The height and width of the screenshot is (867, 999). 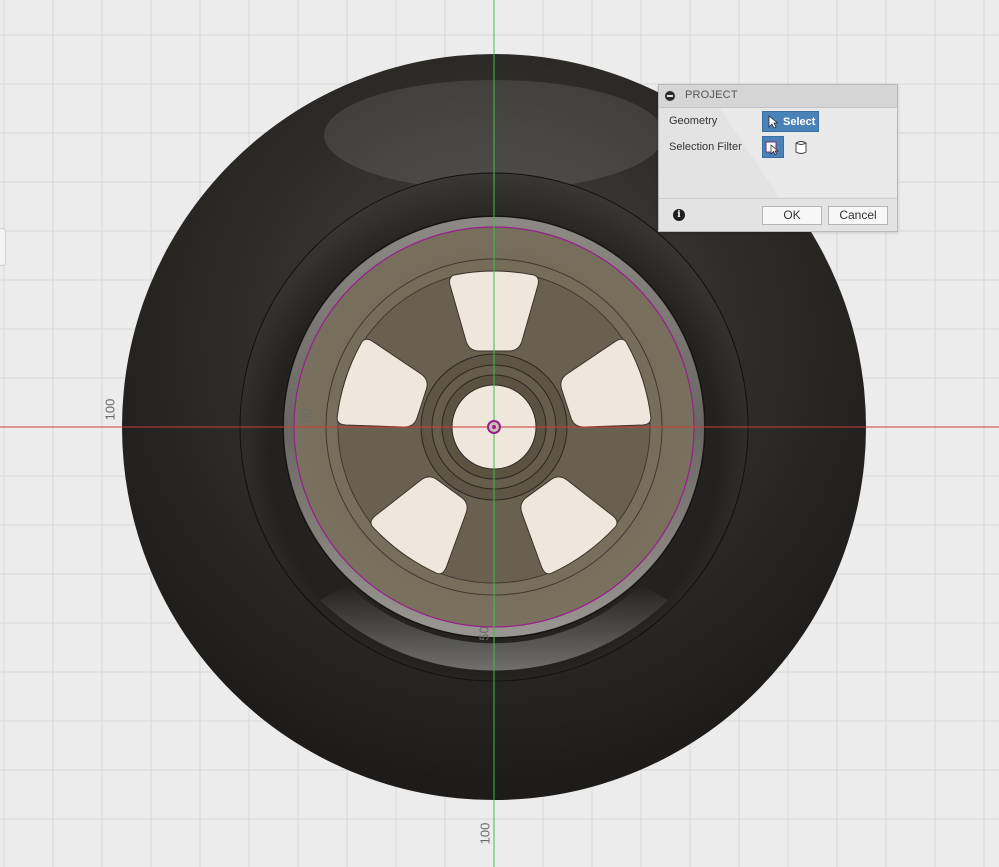 I want to click on geometry-label: Geometry, so click(x=693, y=121).